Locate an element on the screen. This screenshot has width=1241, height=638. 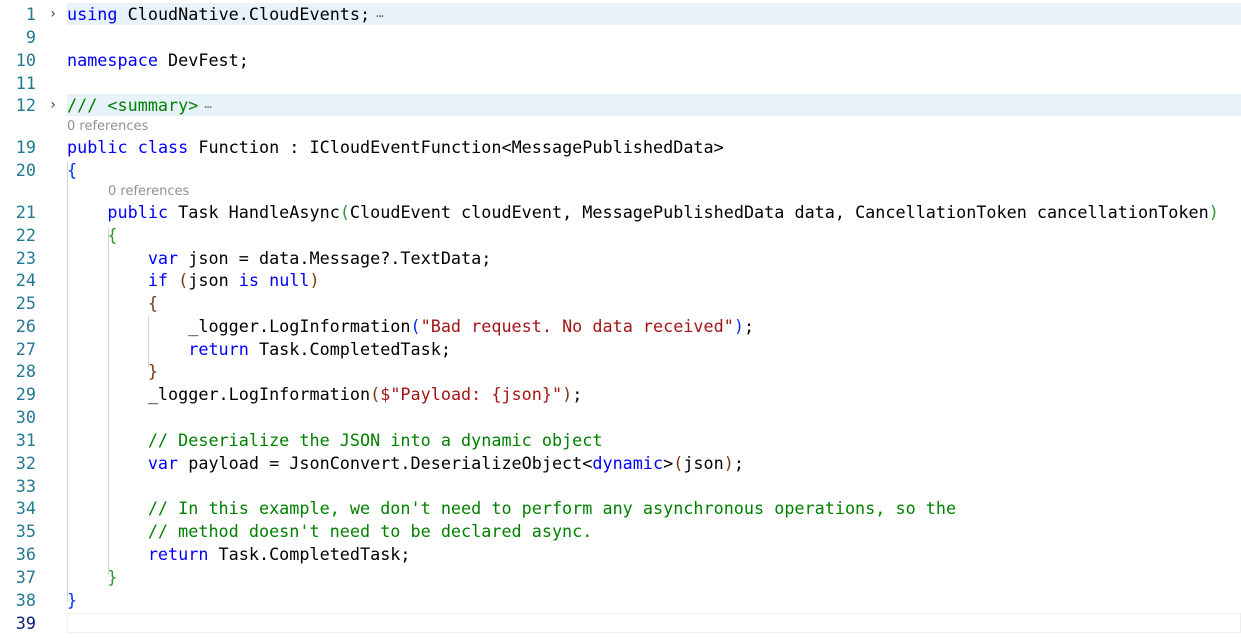
line-number: 1 is located at coordinates (30, 14).